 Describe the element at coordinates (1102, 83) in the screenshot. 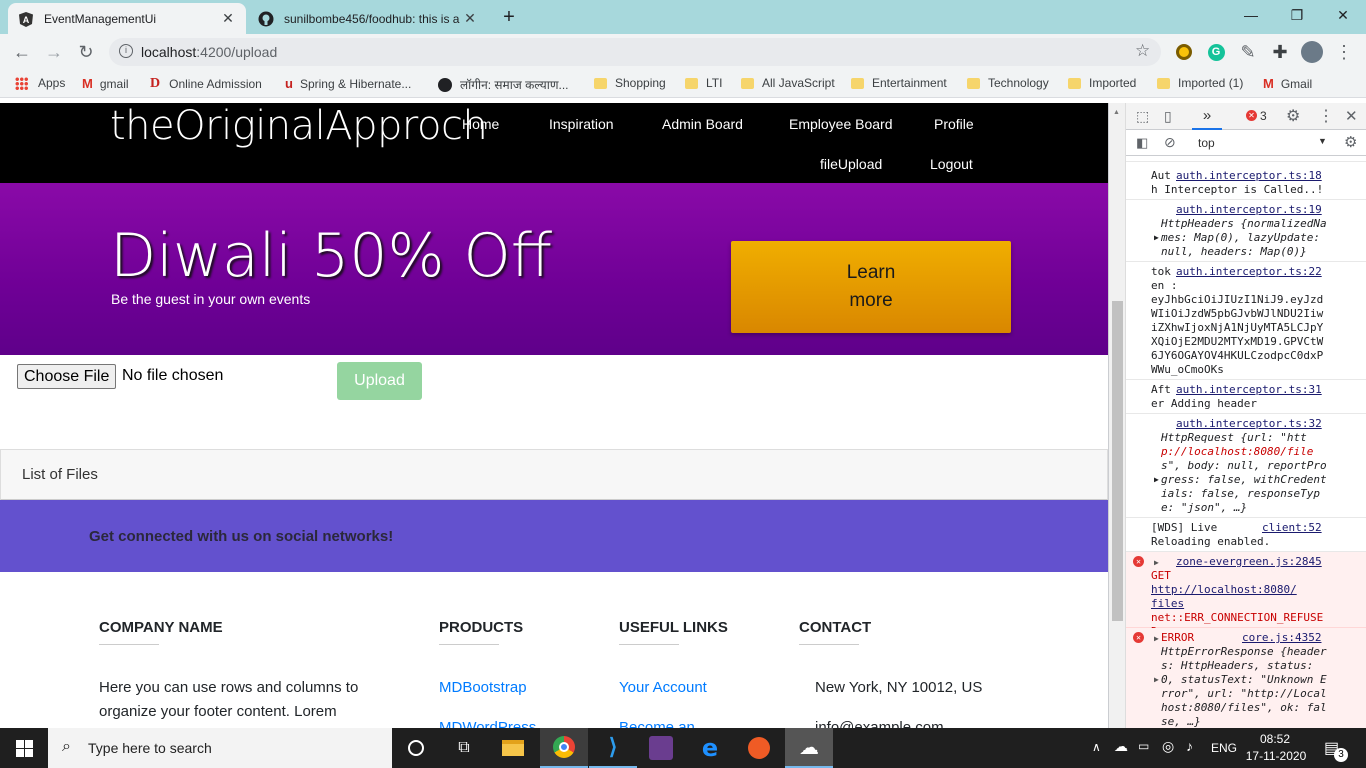

I see `bookmark-folder-imported: Imported` at that location.